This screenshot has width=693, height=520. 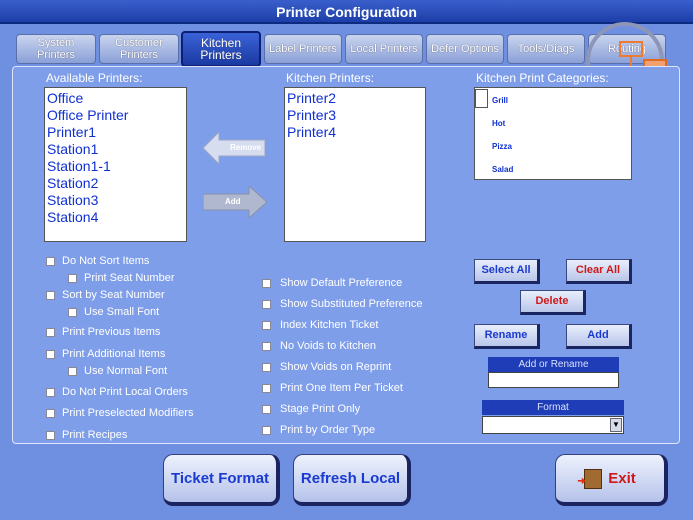 I want to click on format-select: ▼, so click(x=553, y=425).